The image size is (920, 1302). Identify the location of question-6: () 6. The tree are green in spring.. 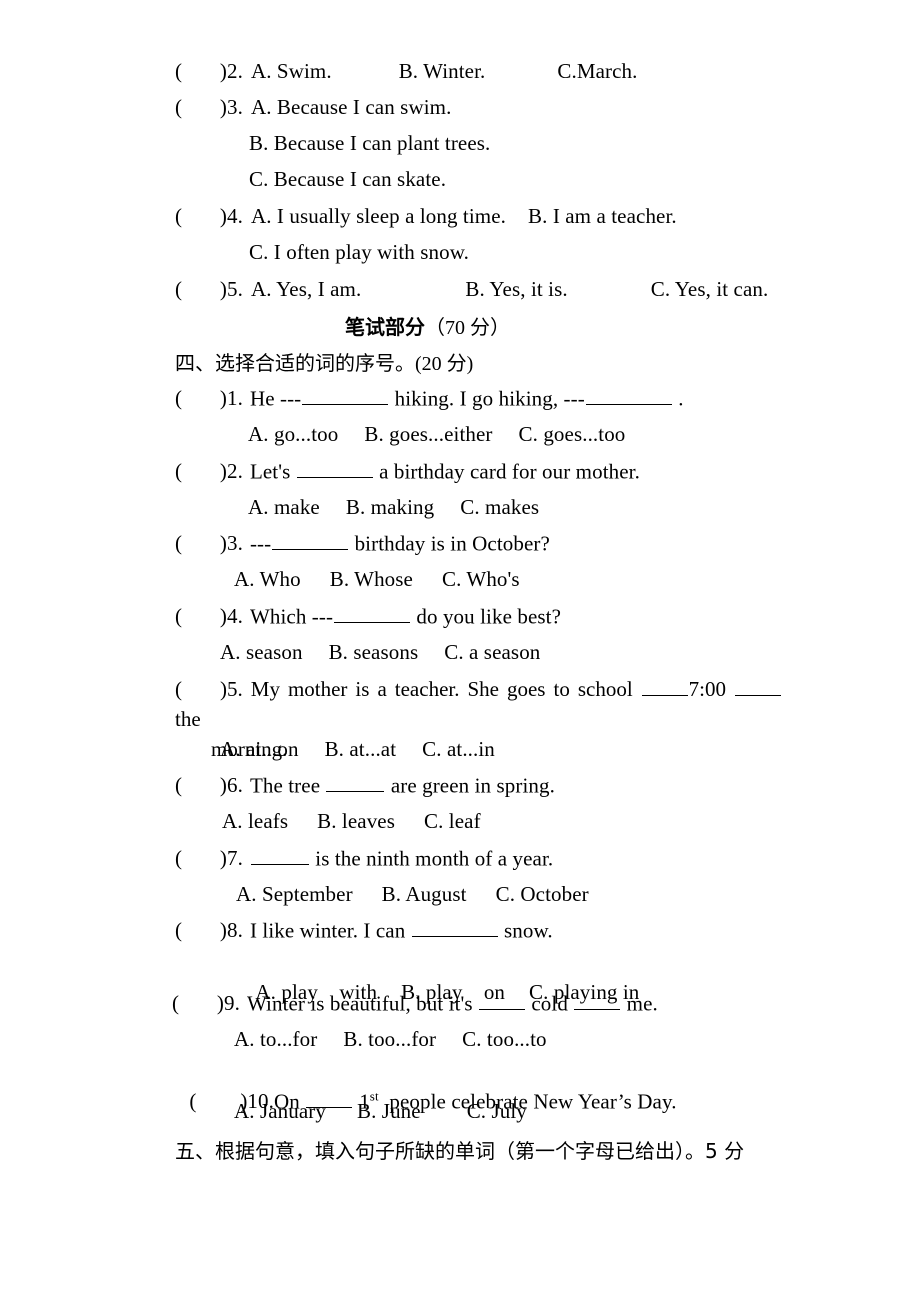
(365, 785).